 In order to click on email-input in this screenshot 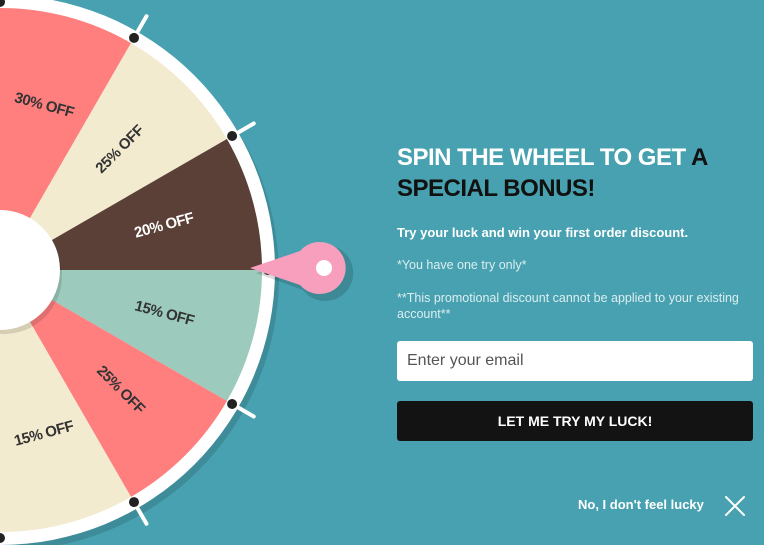, I will do `click(575, 361)`.